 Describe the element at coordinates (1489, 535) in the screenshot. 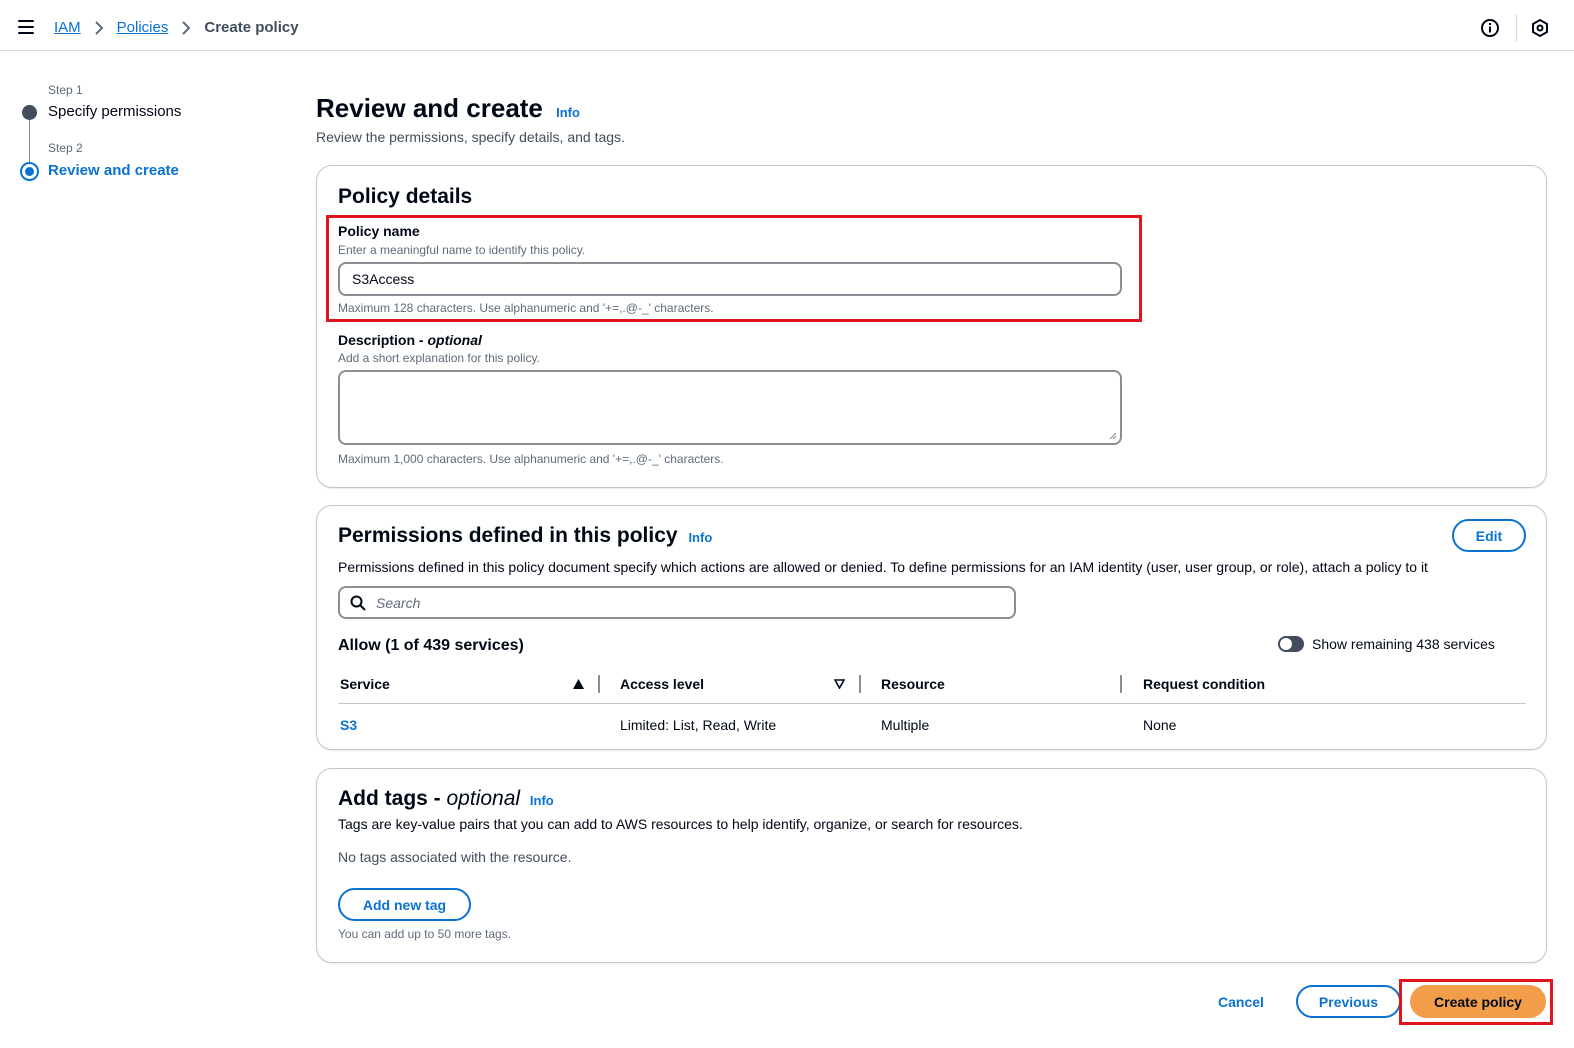

I see `edit-button: Edit` at that location.